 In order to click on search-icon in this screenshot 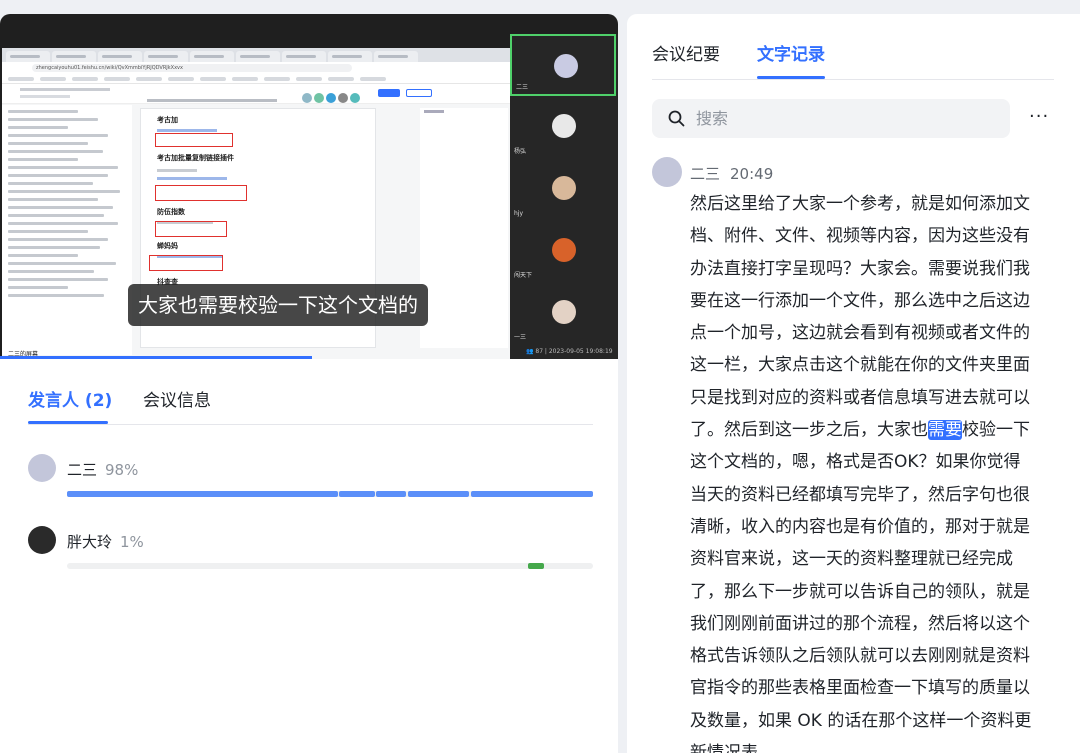, I will do `click(676, 118)`.